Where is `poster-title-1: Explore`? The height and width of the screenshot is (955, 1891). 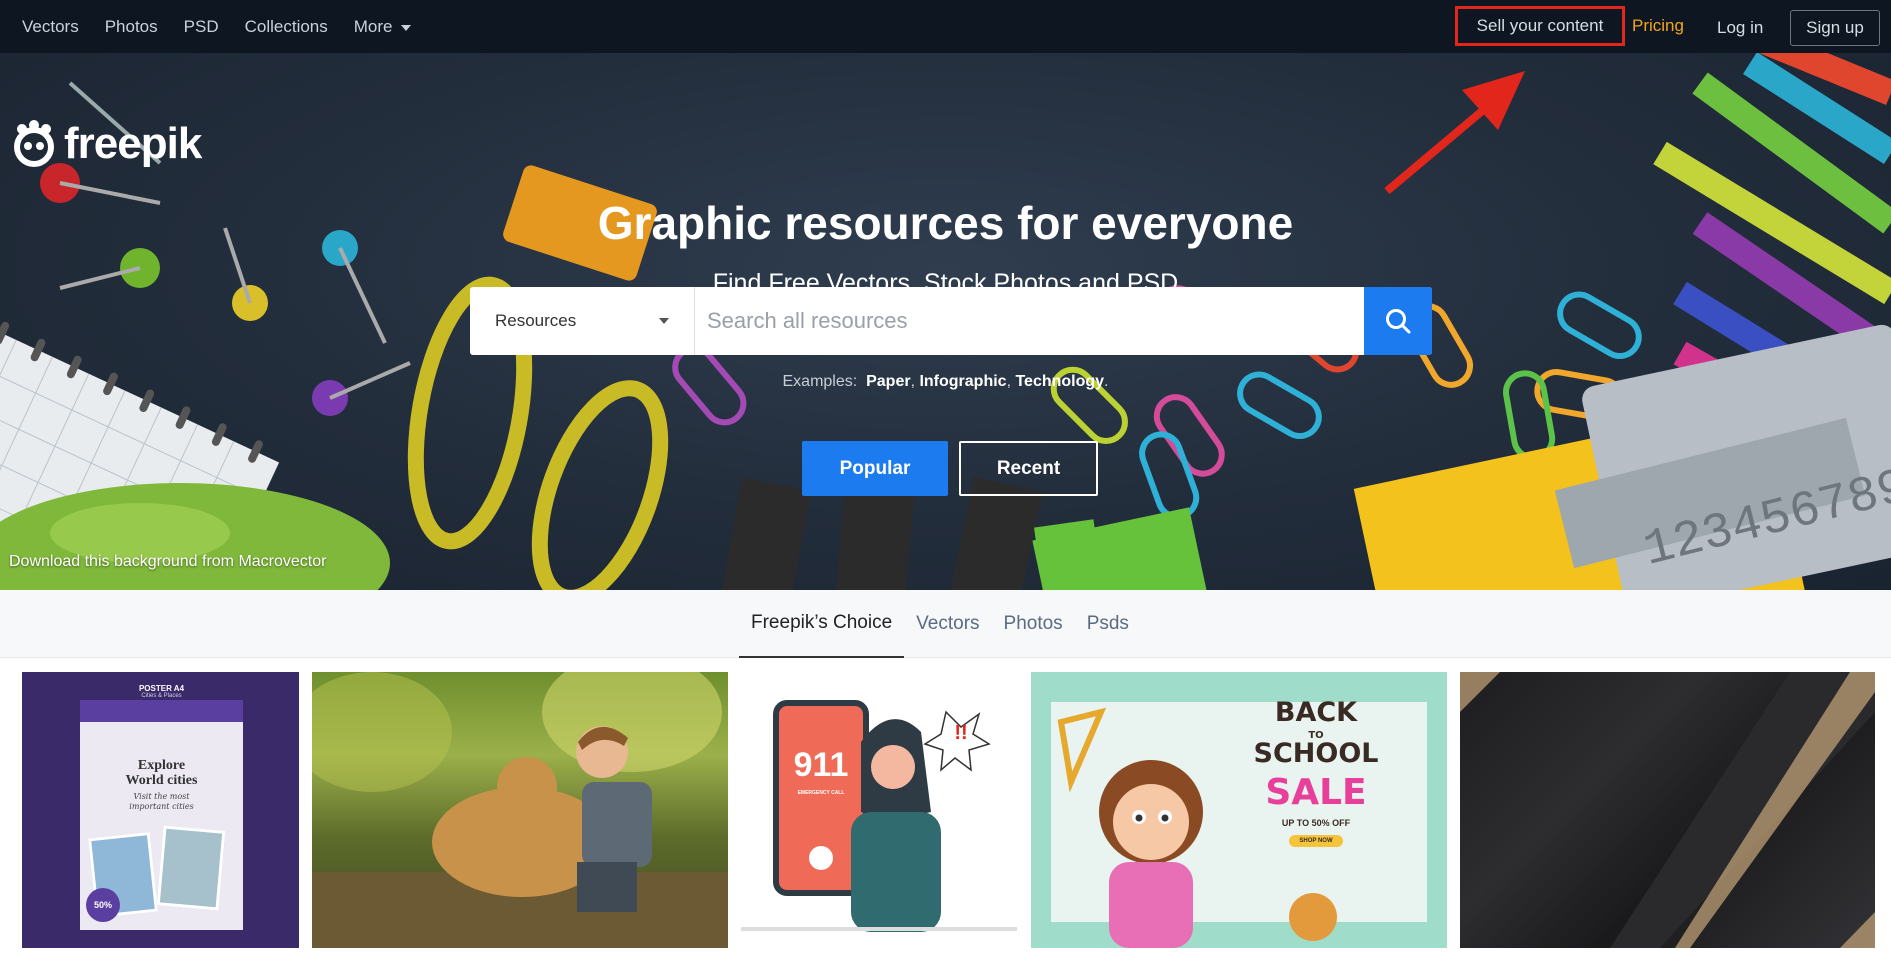
poster-title-1: Explore is located at coordinates (161, 765).